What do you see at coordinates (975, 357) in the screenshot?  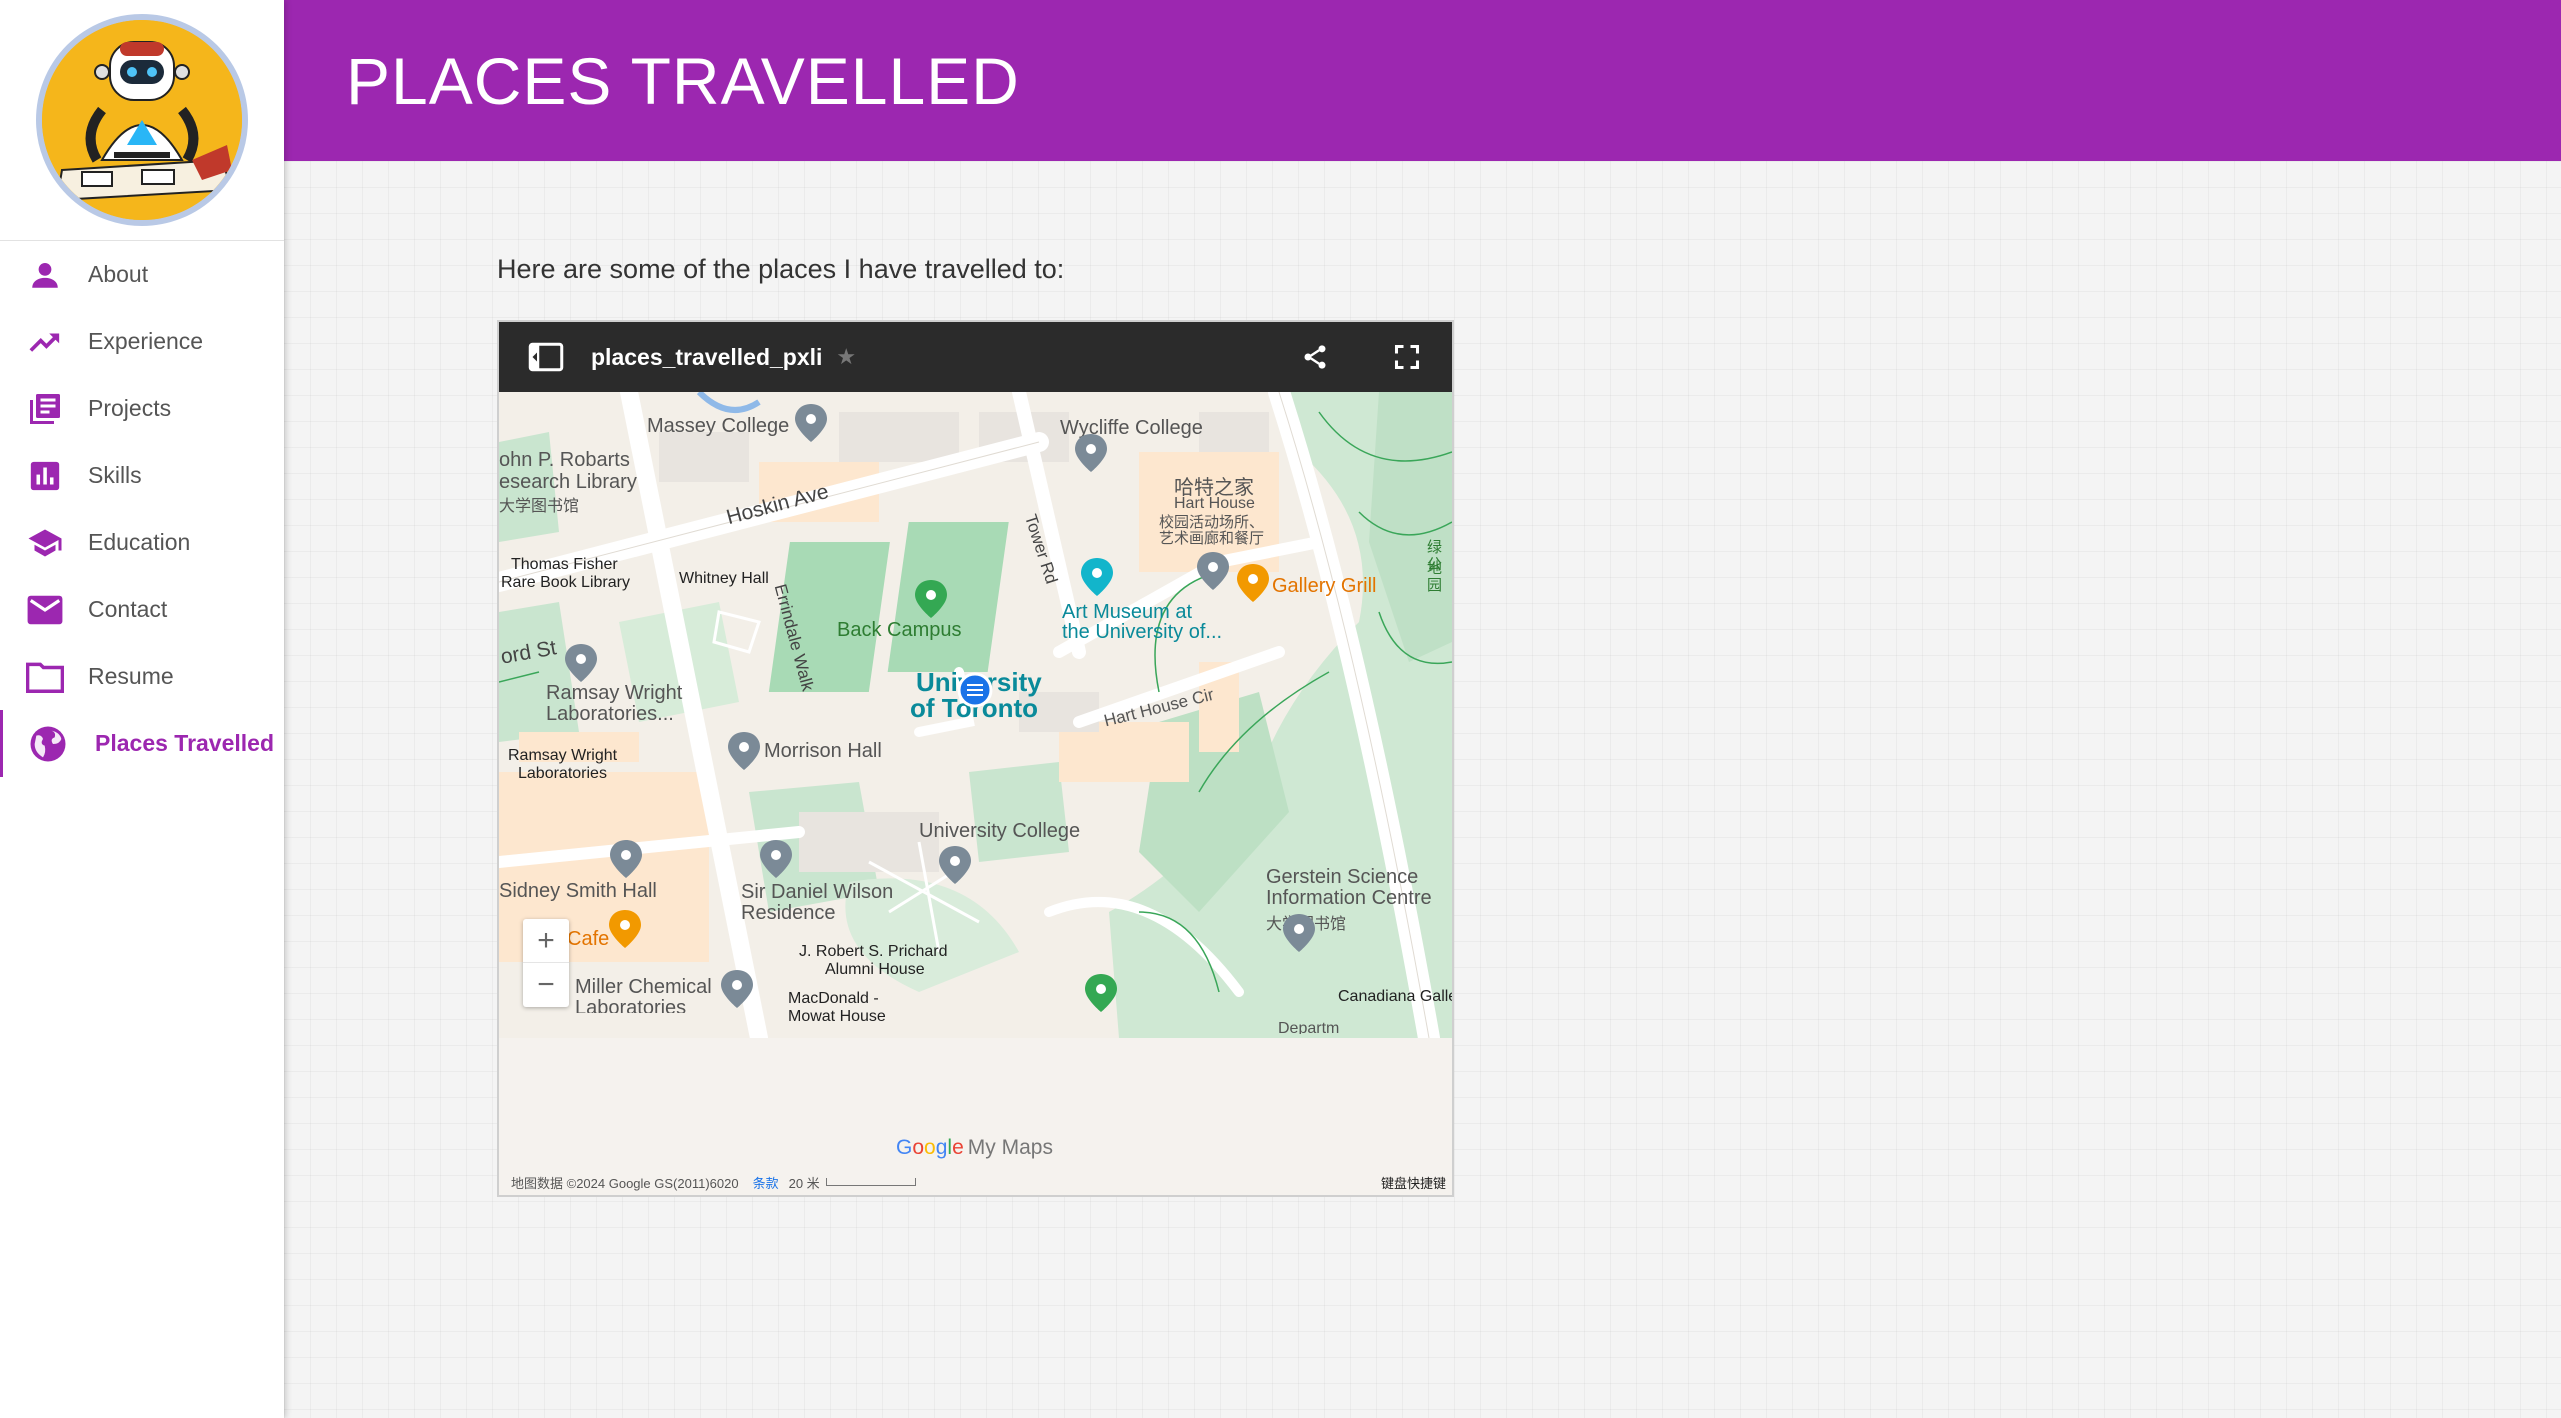 I see `map-toolbar: places_travelled_pxli ★` at bounding box center [975, 357].